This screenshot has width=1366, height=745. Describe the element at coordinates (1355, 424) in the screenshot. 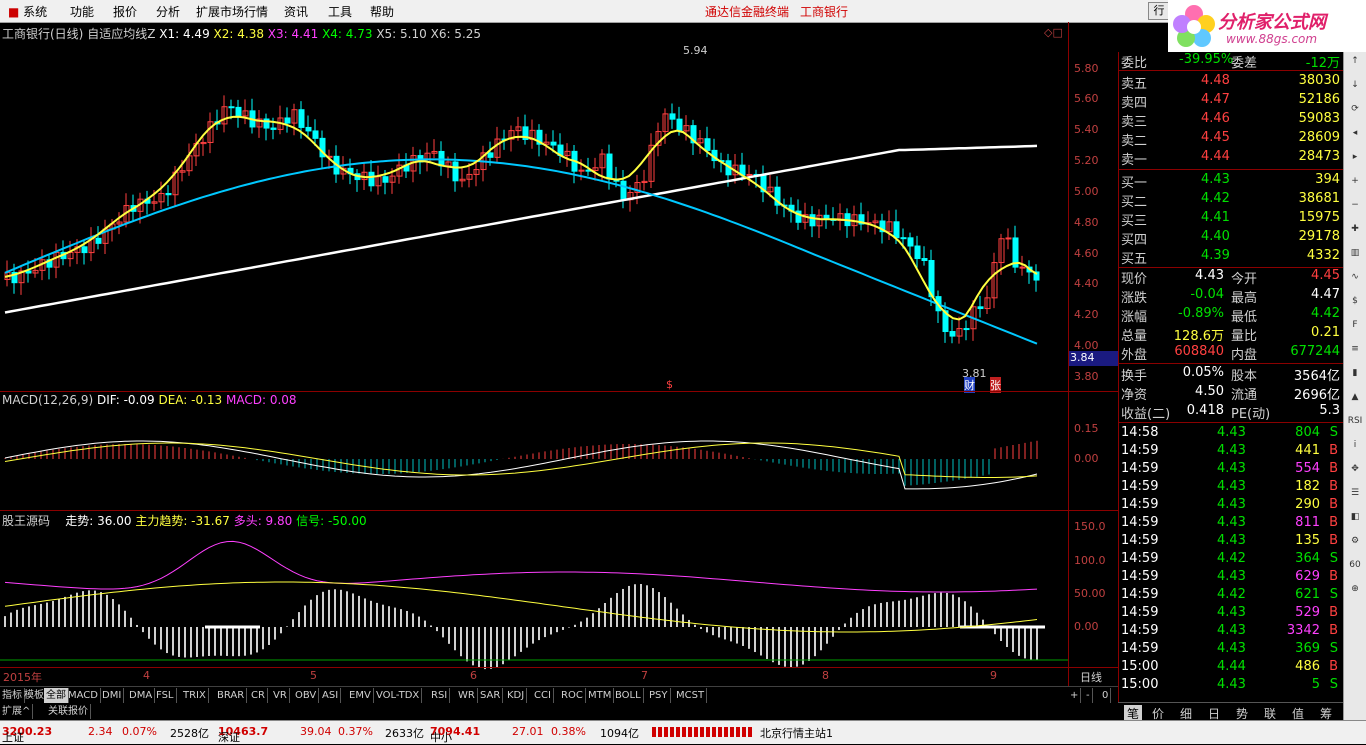

I see `rsi-icon: RSI` at that location.